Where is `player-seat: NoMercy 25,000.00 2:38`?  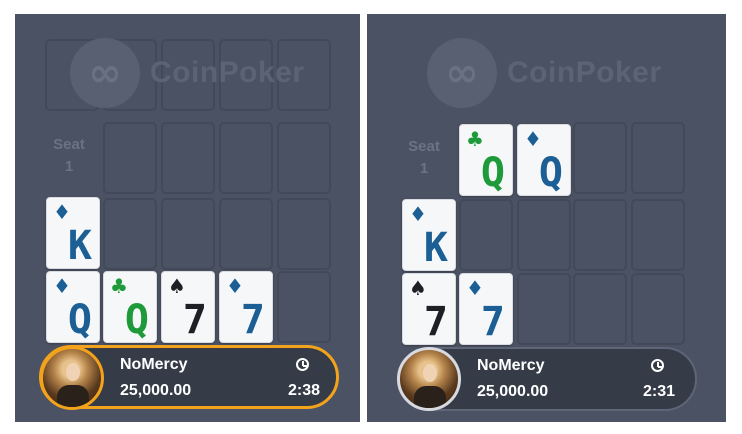 player-seat: NoMercy 25,000.00 2:38 is located at coordinates (189, 377).